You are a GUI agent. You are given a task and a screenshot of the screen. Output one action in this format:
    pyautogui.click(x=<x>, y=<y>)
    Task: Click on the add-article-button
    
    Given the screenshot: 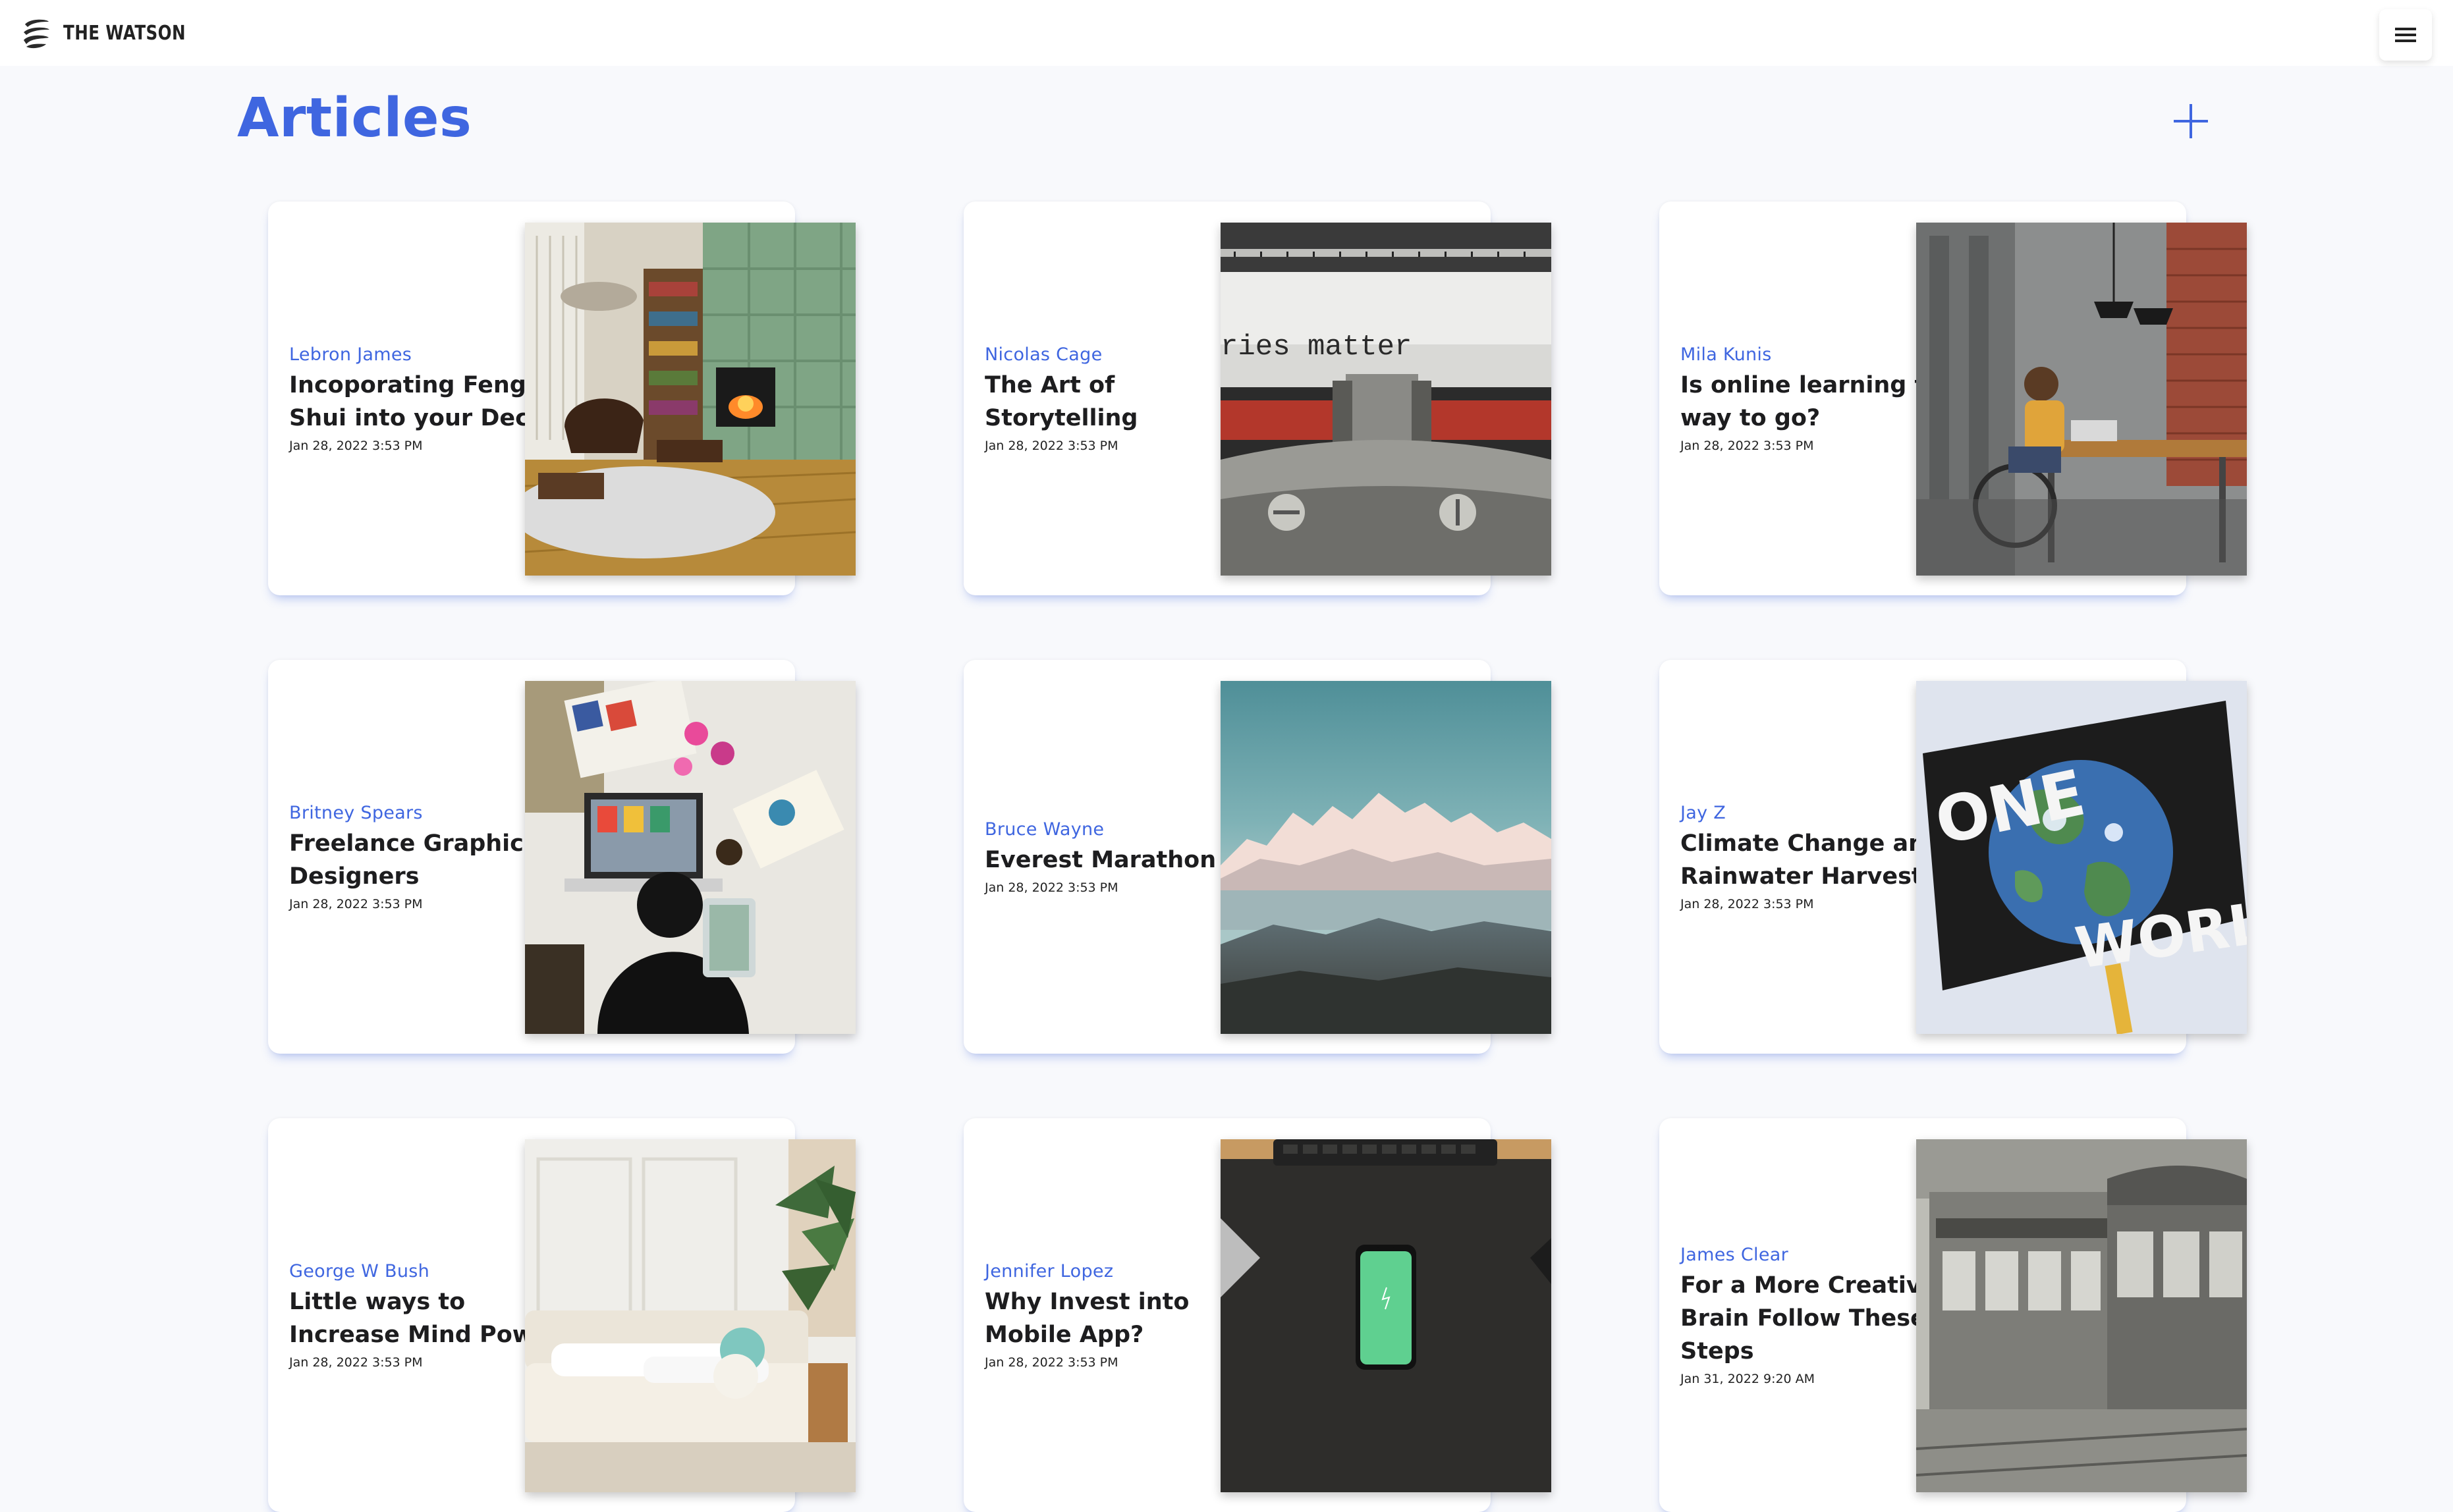 What is the action you would take?
    pyautogui.click(x=2191, y=121)
    